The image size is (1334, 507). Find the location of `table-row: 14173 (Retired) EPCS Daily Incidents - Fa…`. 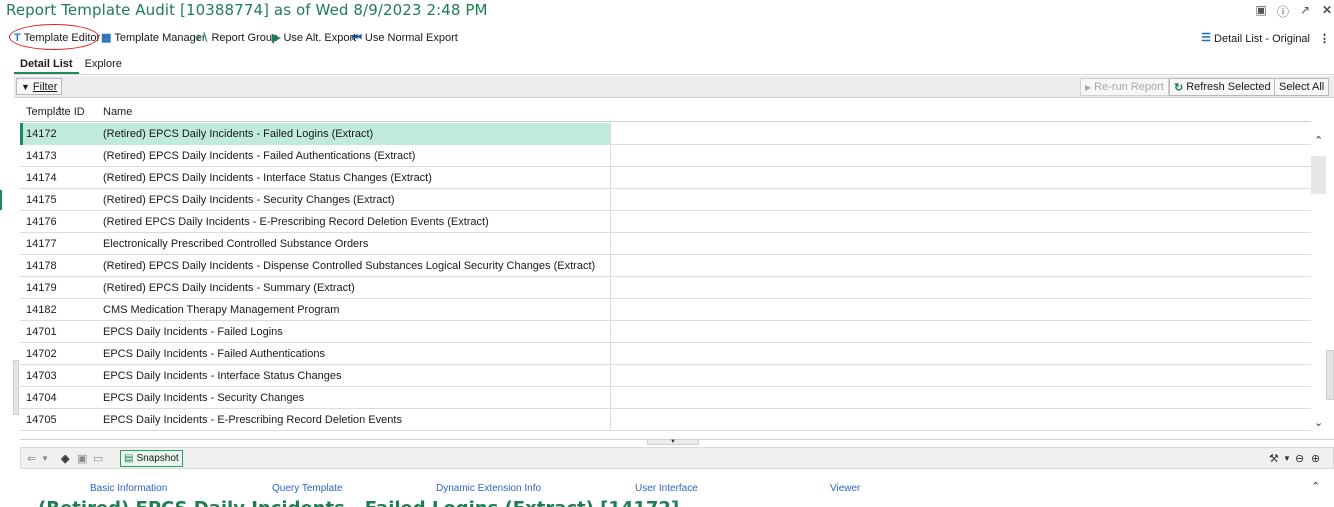

table-row: 14173 (Retired) EPCS Daily Incidents - Fa… is located at coordinates (665, 156).